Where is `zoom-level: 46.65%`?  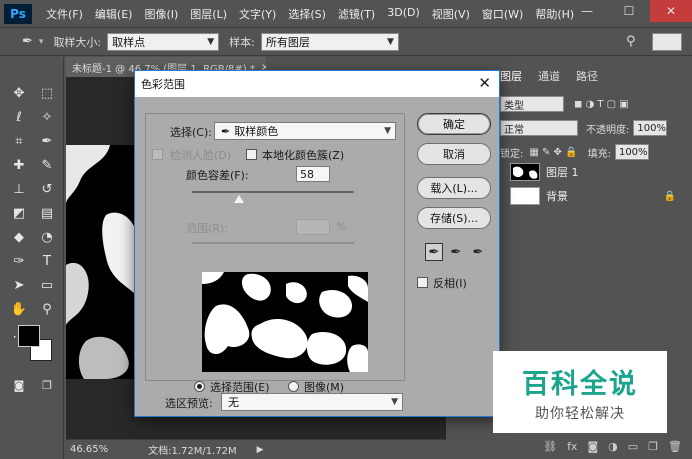 zoom-level: 46.65% is located at coordinates (89, 449).